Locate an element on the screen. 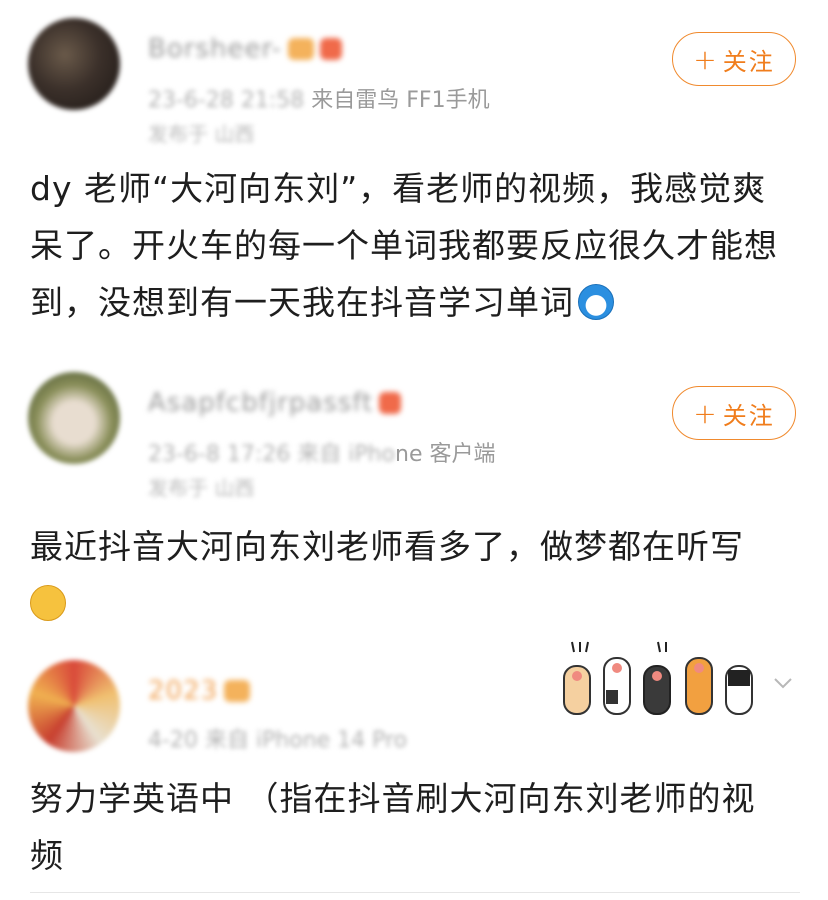 The height and width of the screenshot is (900, 828). meta-line: 23-6-28 21:58 来自雷鸟 FF1手机 is located at coordinates (319, 98).